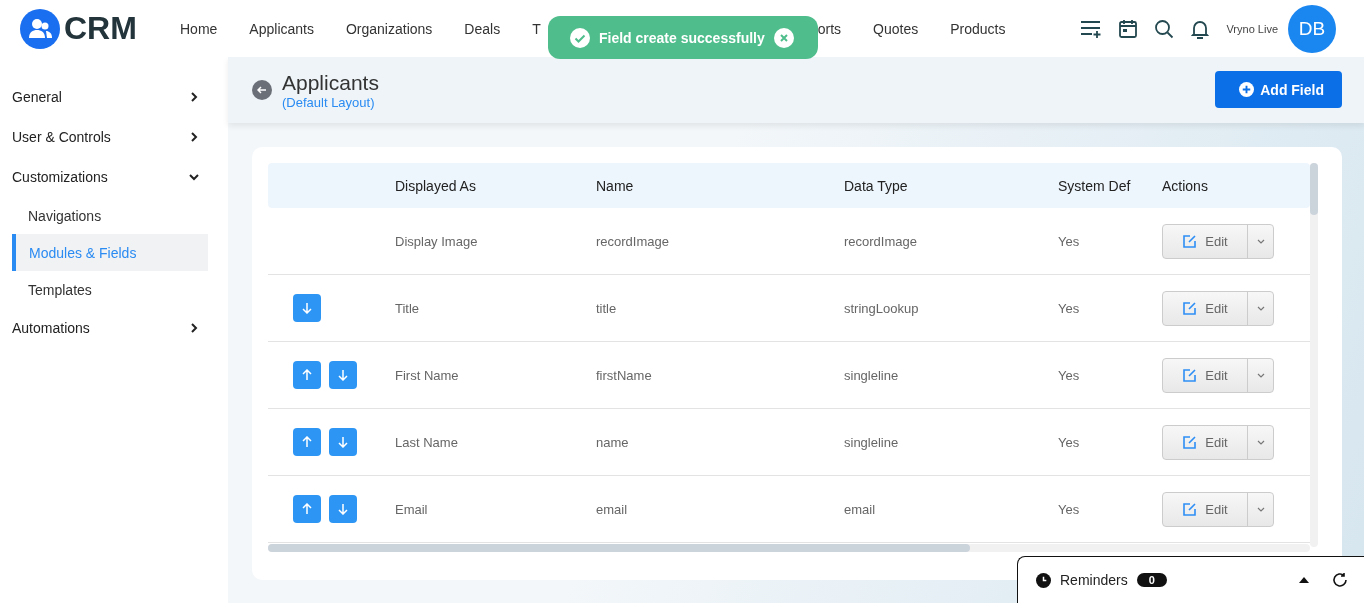 Image resolution: width=1364 pixels, height=603 pixels. I want to click on nav-link: Home, so click(199, 28).